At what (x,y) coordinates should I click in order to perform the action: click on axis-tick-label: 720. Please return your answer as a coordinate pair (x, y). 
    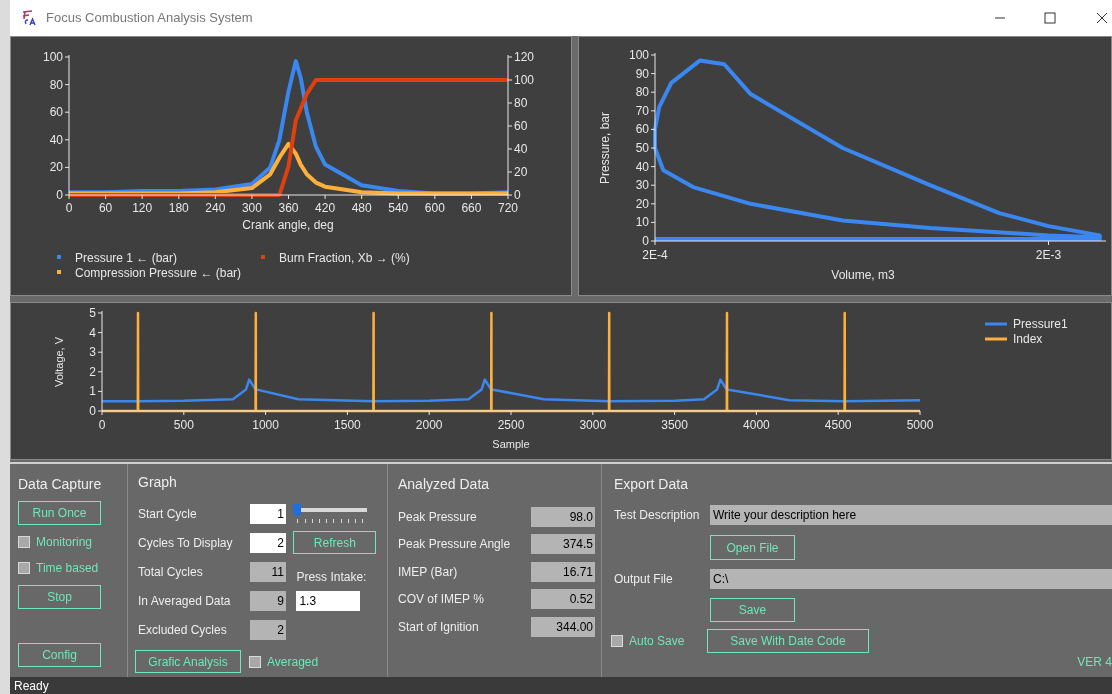
    Looking at the image, I should click on (508, 208).